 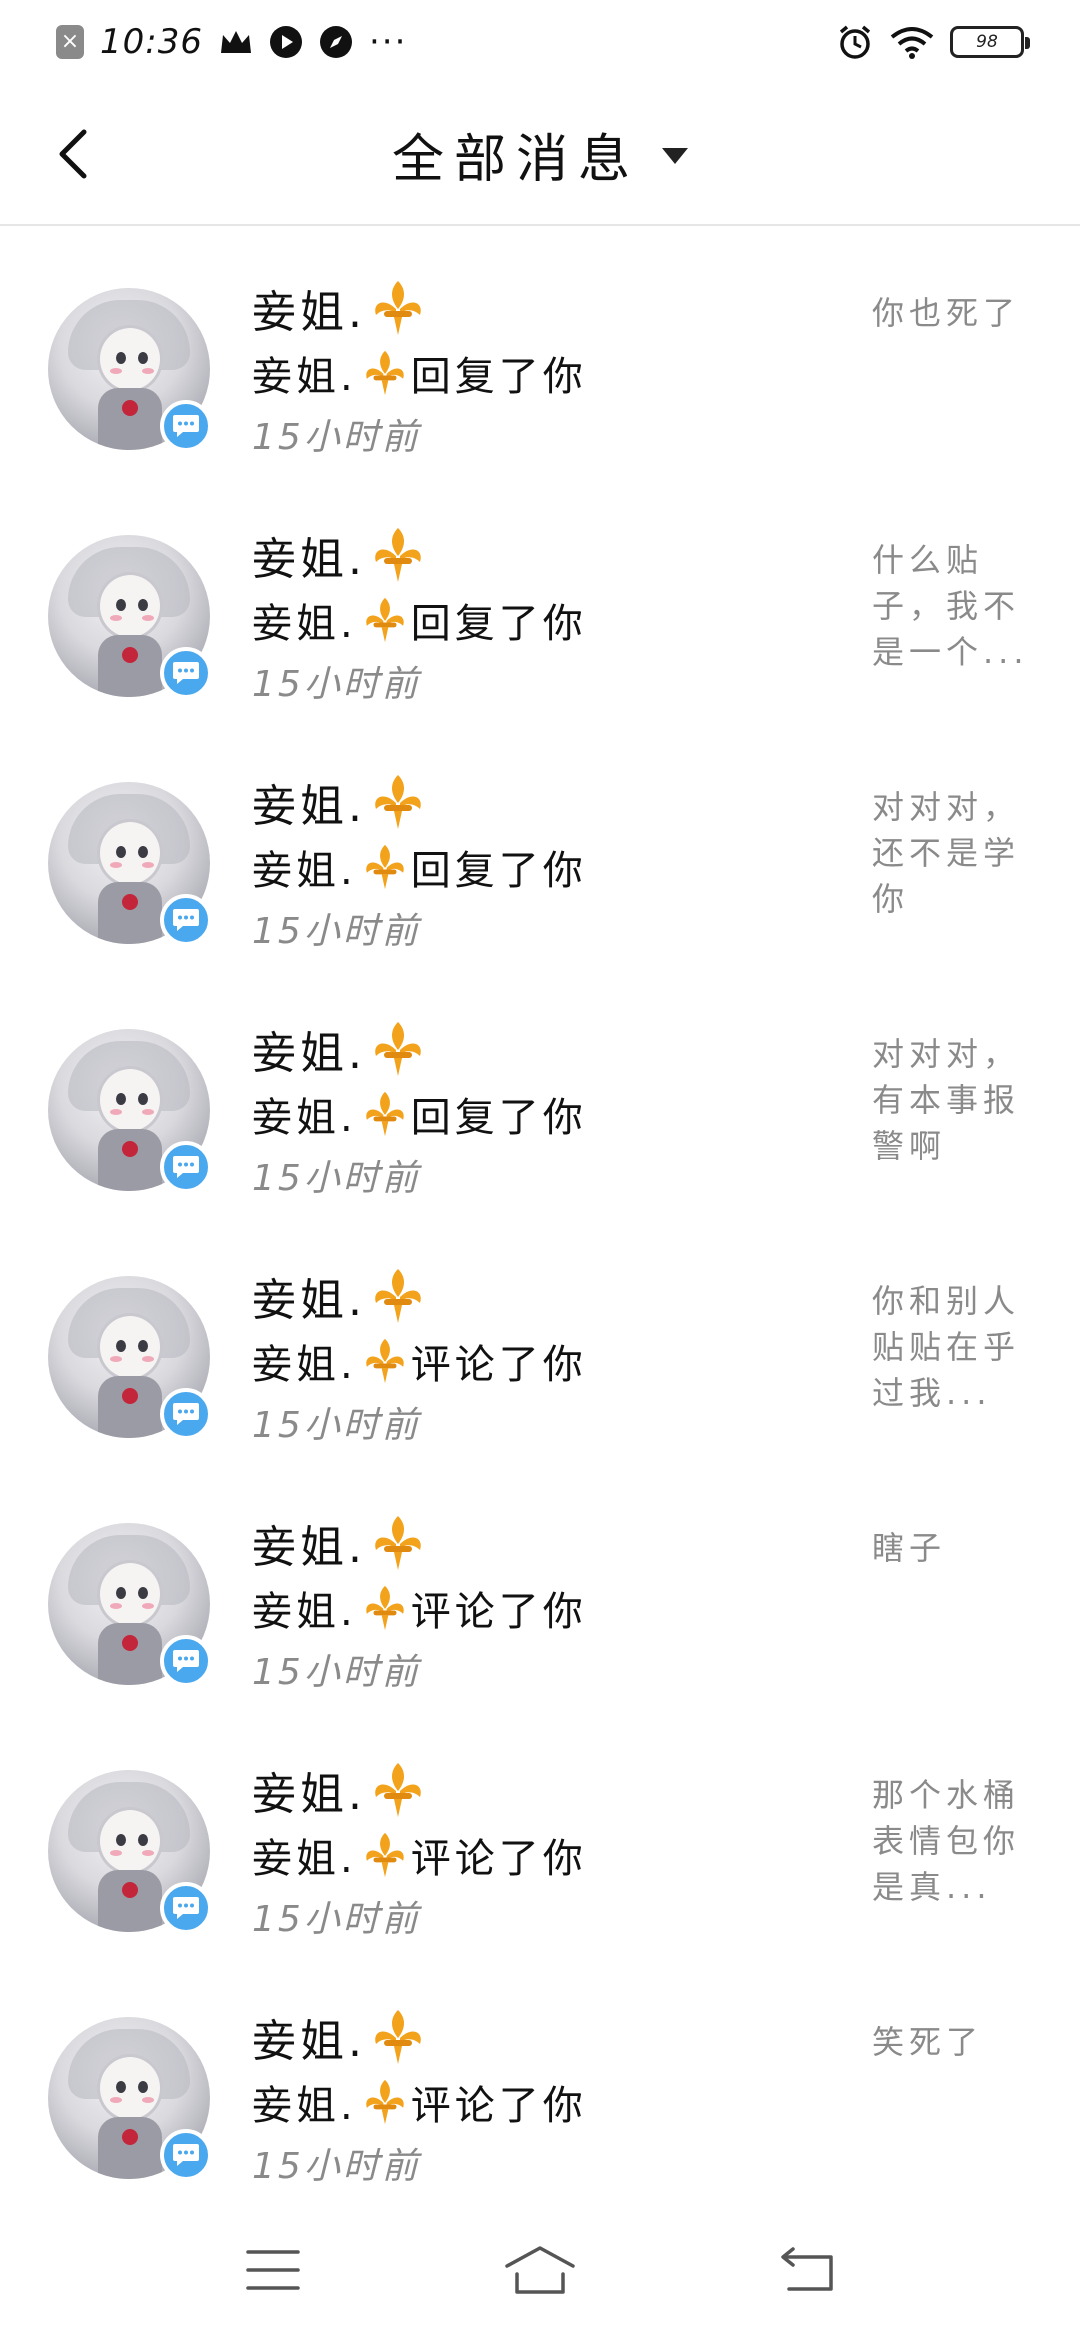 I want to click on play-icon, so click(x=286, y=42).